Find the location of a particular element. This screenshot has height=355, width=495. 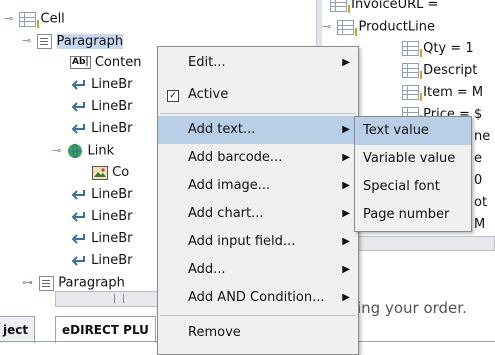

submenu-item-text-value: Text value is located at coordinates (413, 131).